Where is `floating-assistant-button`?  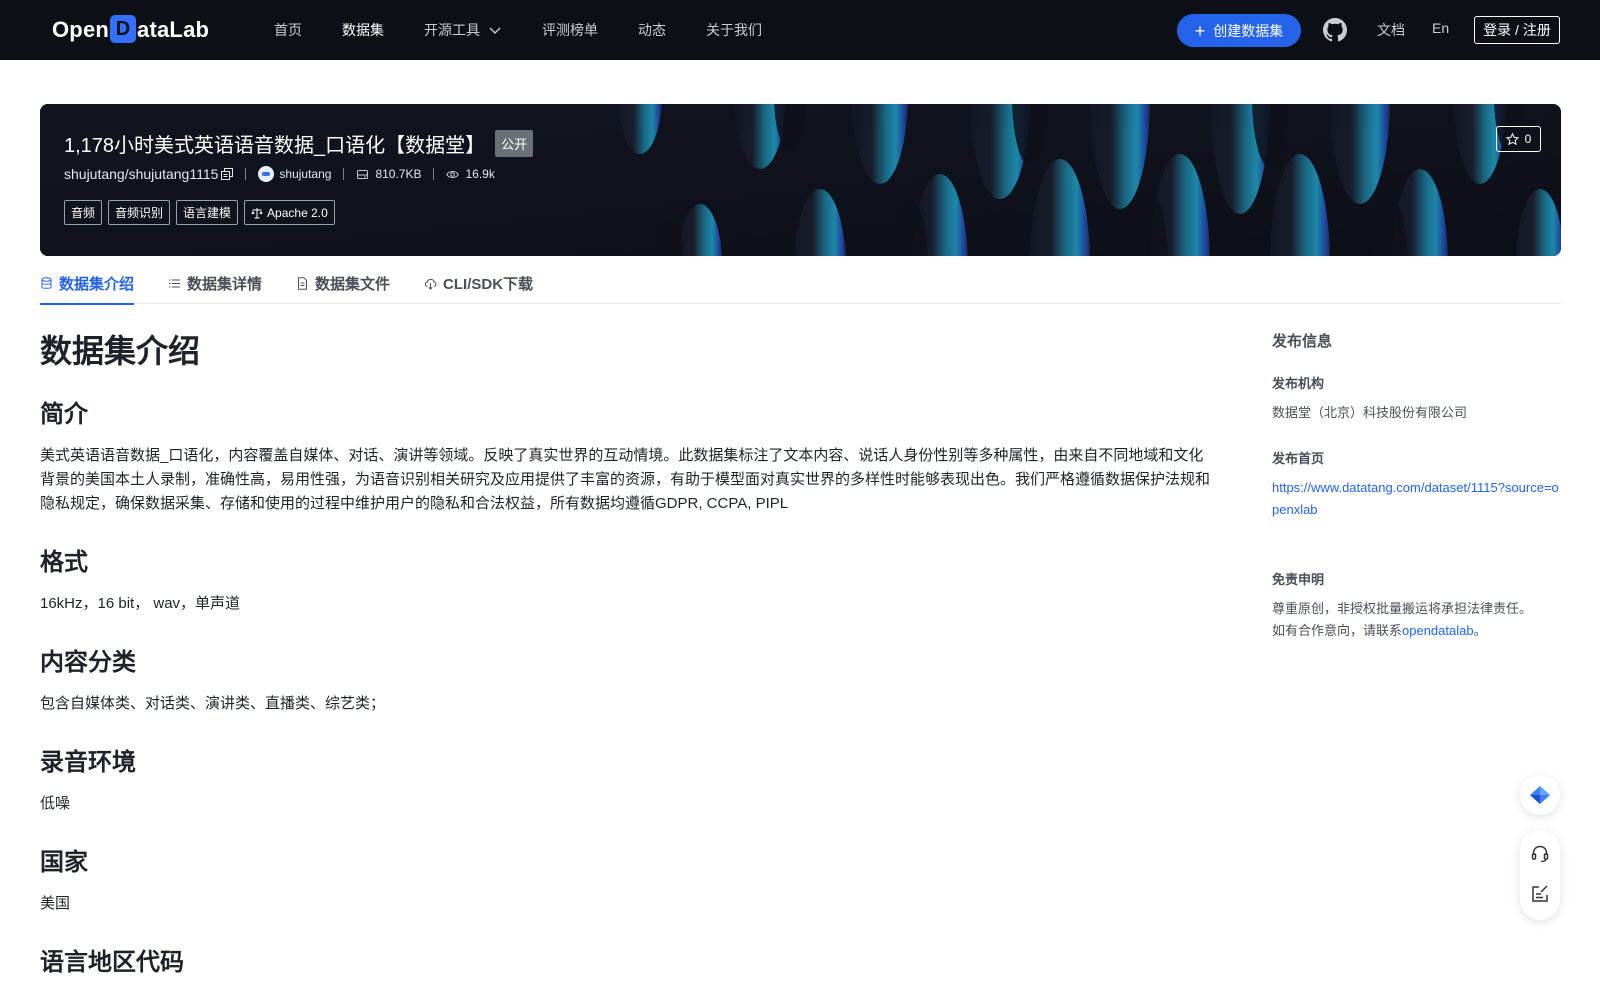 floating-assistant-button is located at coordinates (1540, 795).